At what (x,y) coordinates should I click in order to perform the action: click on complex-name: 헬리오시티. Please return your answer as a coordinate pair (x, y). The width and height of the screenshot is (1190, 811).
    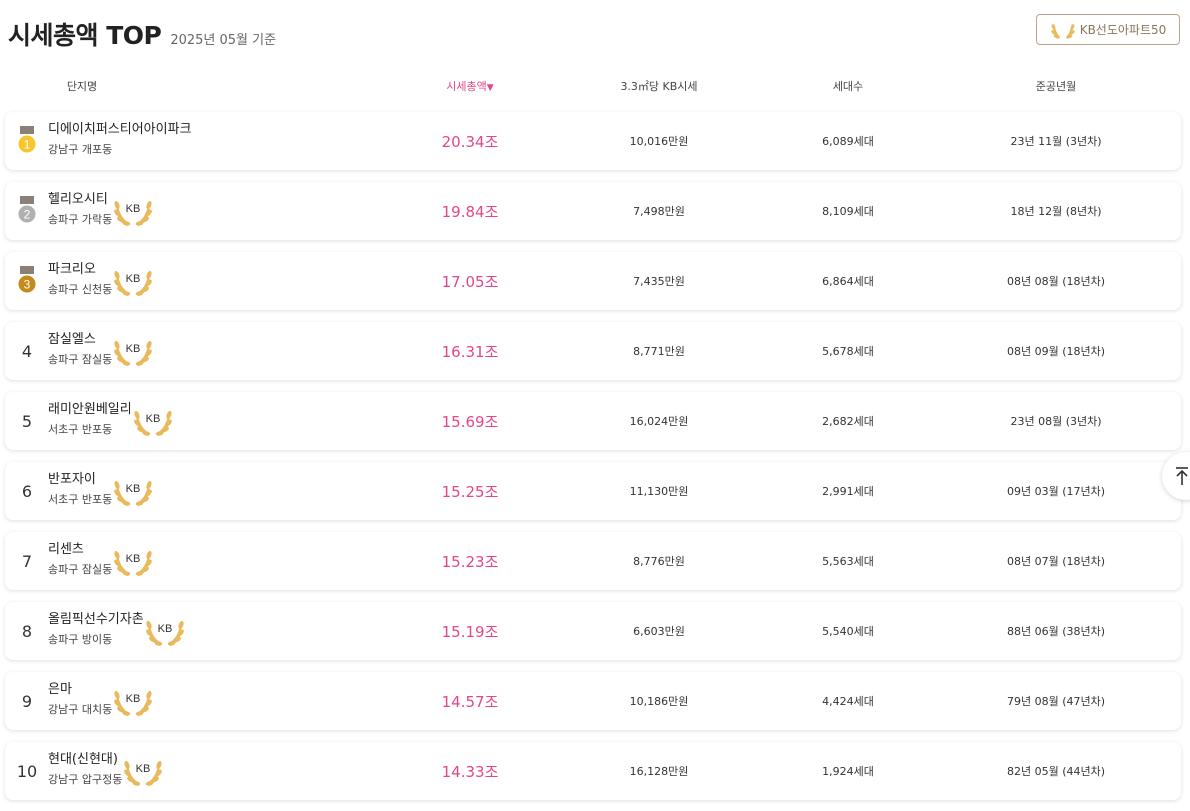
    Looking at the image, I should click on (78, 199).